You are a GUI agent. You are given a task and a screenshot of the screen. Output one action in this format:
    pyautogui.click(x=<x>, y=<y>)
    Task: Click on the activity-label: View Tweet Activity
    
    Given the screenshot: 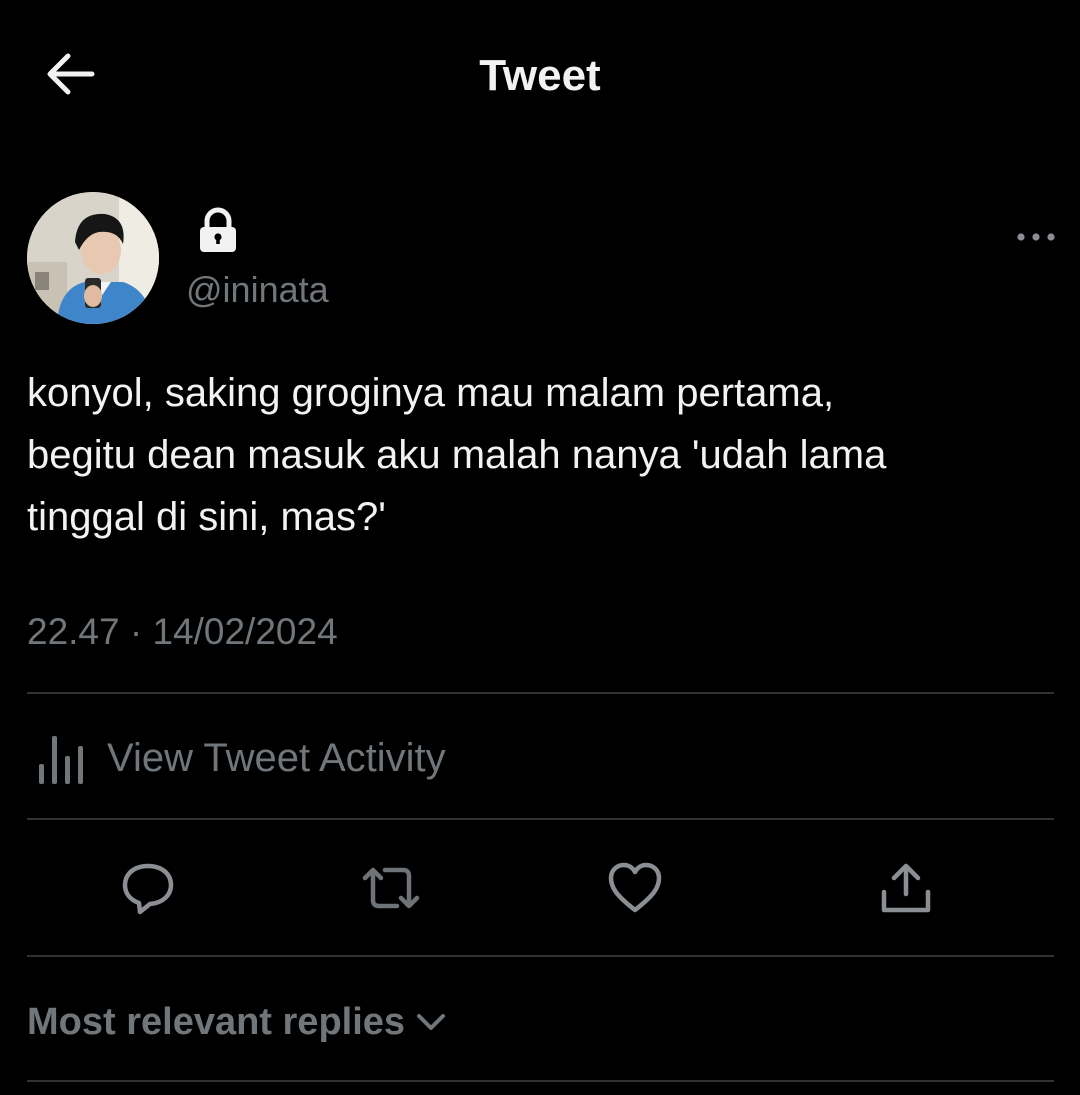 What is the action you would take?
    pyautogui.click(x=276, y=758)
    